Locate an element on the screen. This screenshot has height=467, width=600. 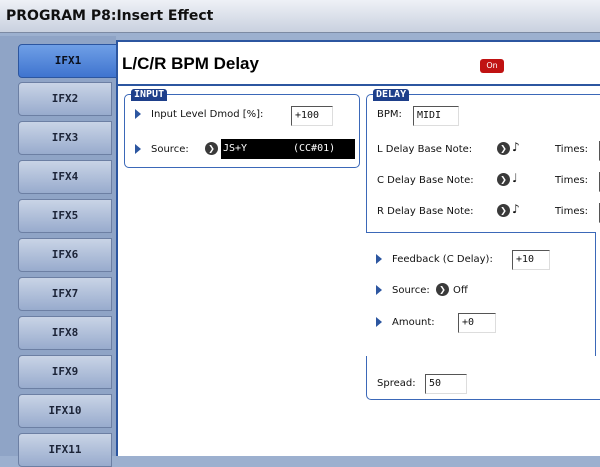
feedback-field: +10 is located at coordinates (531, 260).